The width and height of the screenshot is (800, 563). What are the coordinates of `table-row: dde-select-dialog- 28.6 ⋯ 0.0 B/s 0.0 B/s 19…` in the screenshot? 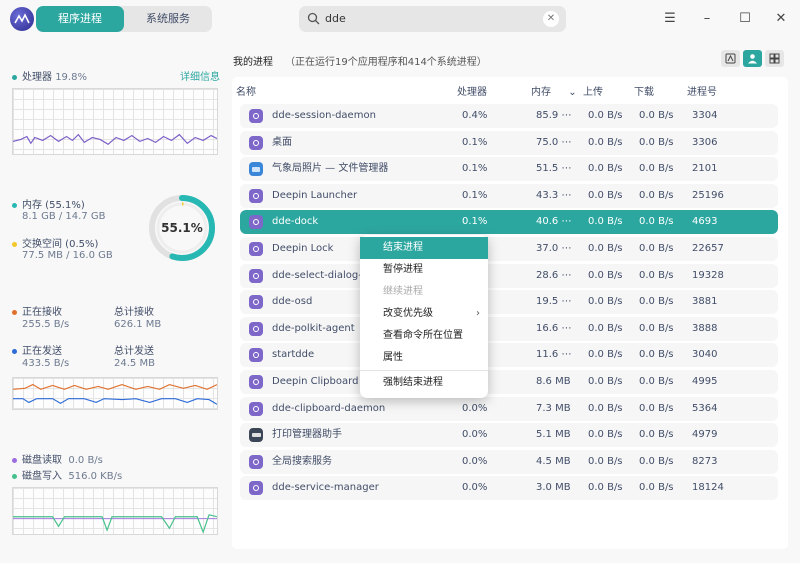 It's located at (509, 275).